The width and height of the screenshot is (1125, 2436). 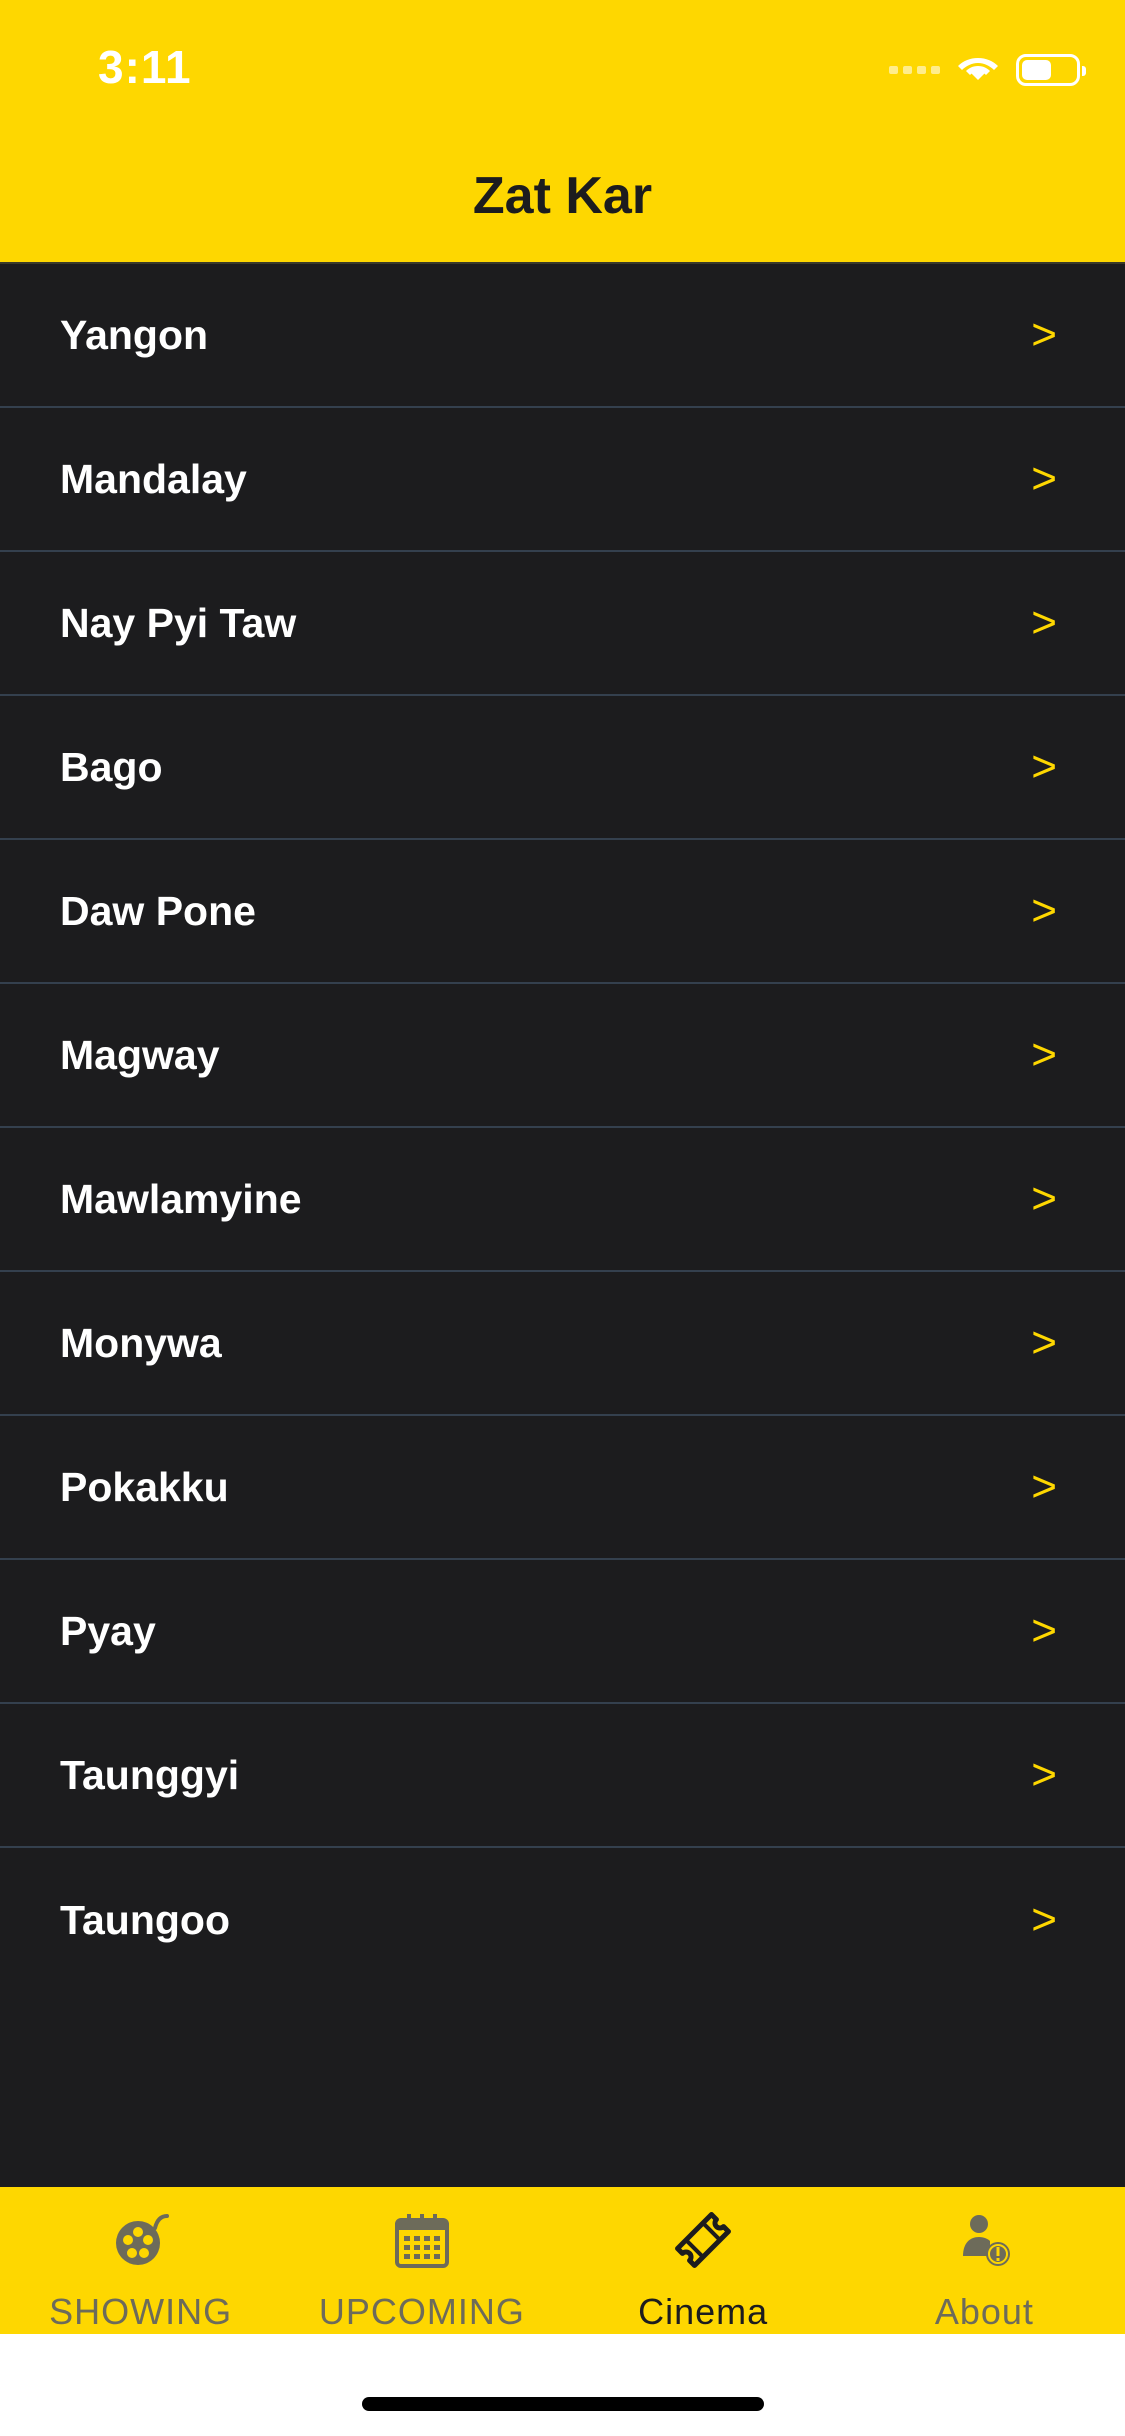 I want to click on home-indicator-area, so click(x=562, y=2385).